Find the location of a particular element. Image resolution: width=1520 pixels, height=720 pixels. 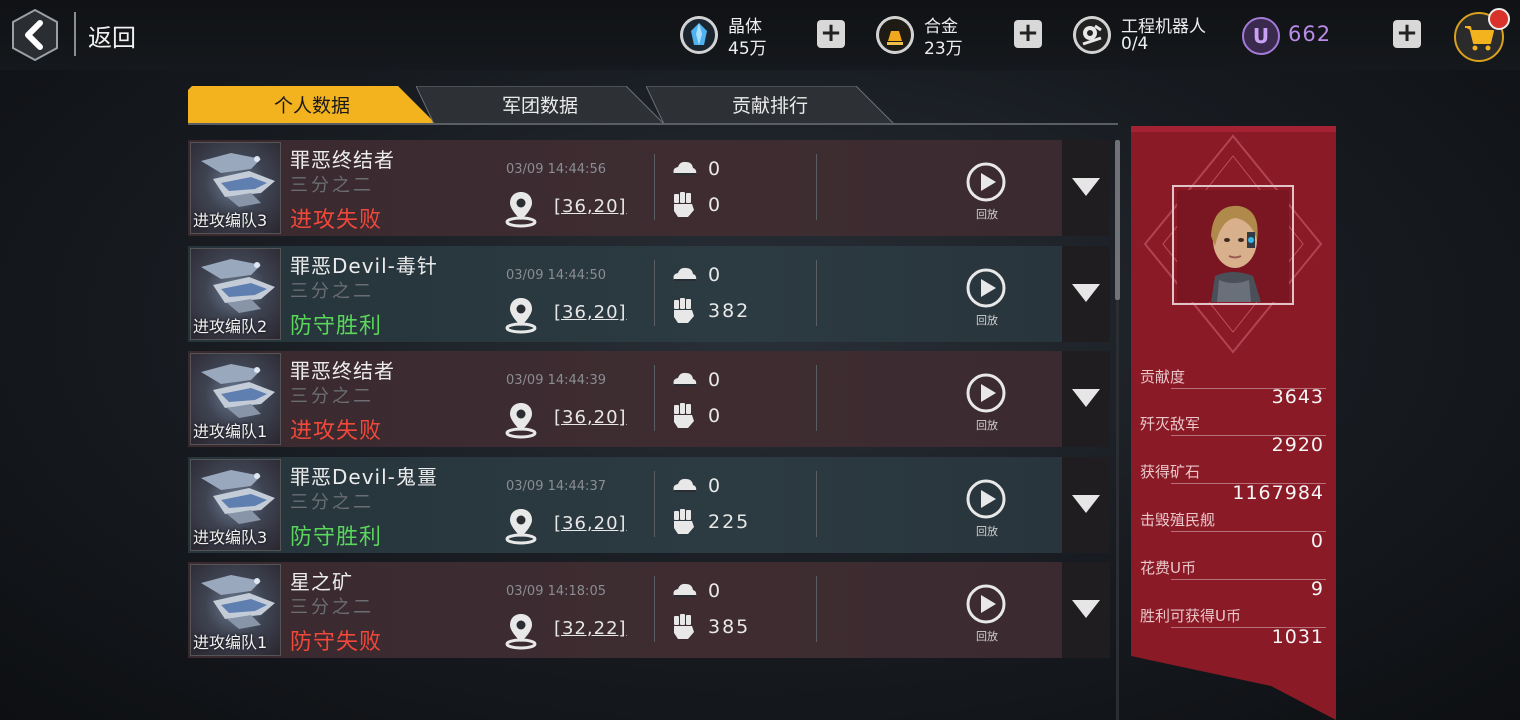

stat-label-enemies-destroyed: 歼灭敌军 is located at coordinates (1170, 424).